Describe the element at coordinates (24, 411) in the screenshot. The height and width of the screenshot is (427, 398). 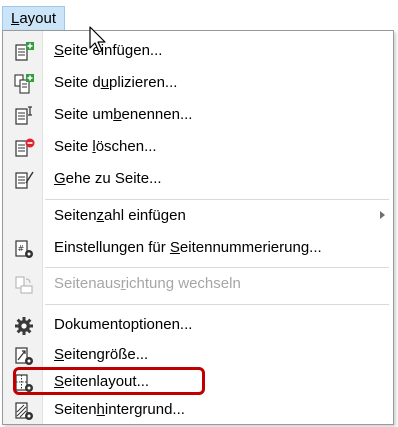
I see `page-background-icon` at that location.